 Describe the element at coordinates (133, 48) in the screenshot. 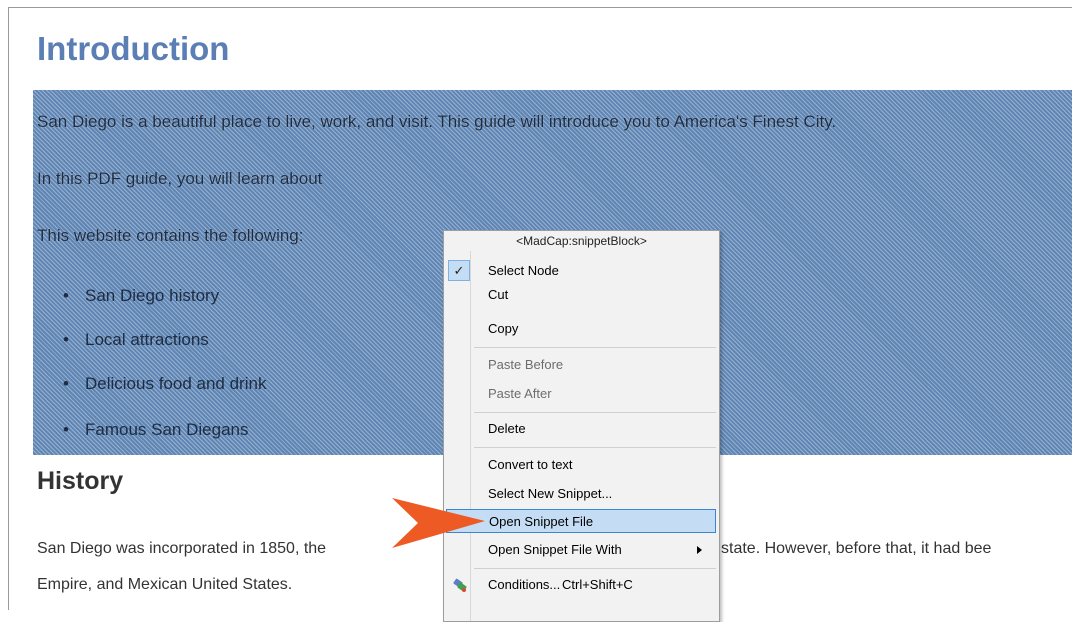

I see `page-title: Introduction` at that location.